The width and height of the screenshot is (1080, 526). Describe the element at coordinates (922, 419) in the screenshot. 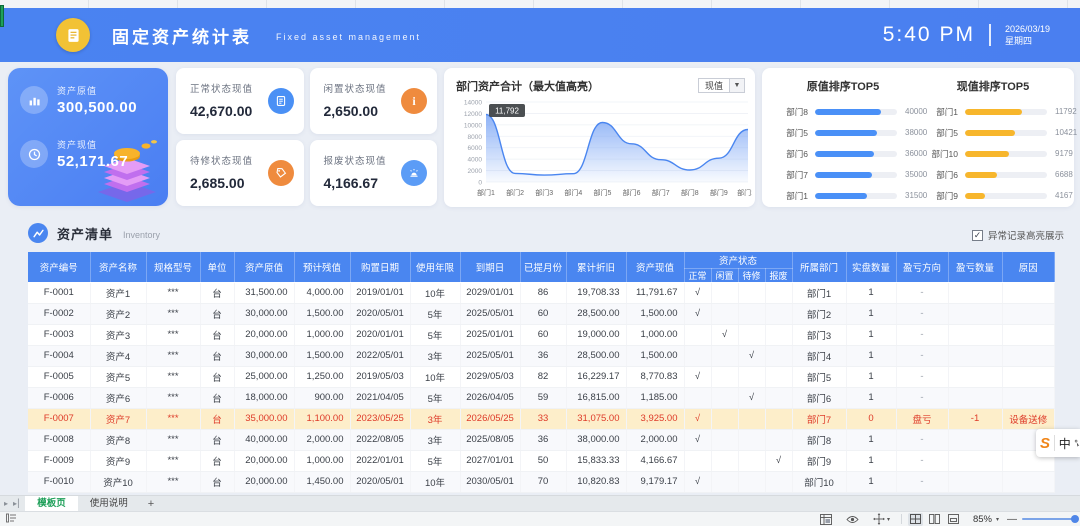

I see `table-cell: 盘亏` at that location.